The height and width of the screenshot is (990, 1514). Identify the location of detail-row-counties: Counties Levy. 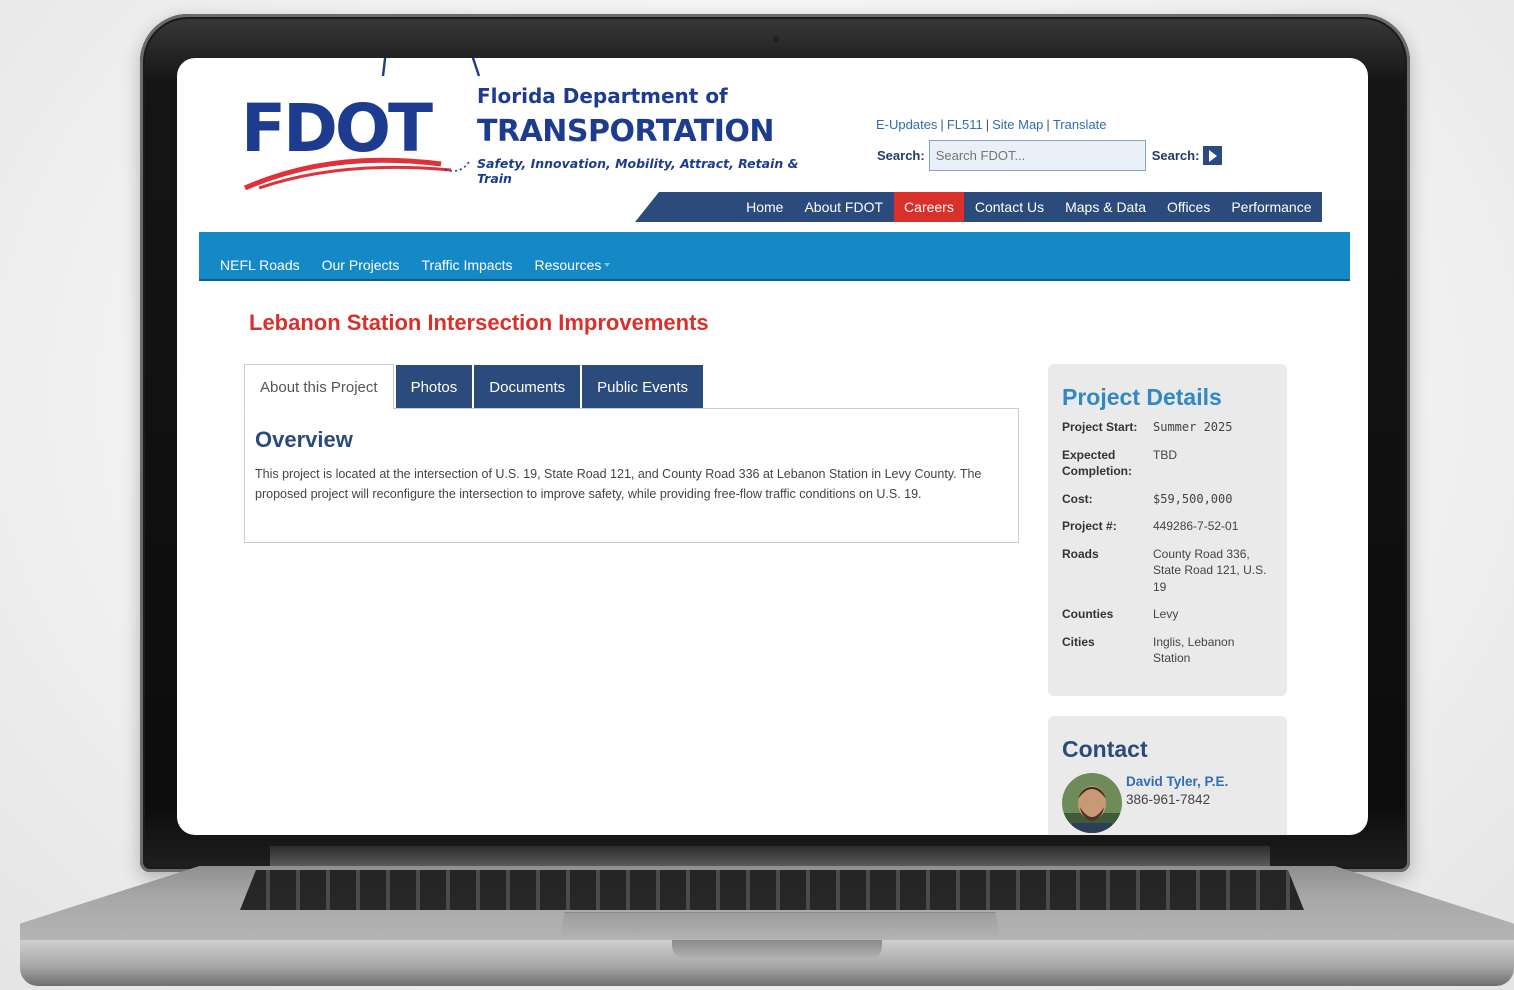
(1167, 614).